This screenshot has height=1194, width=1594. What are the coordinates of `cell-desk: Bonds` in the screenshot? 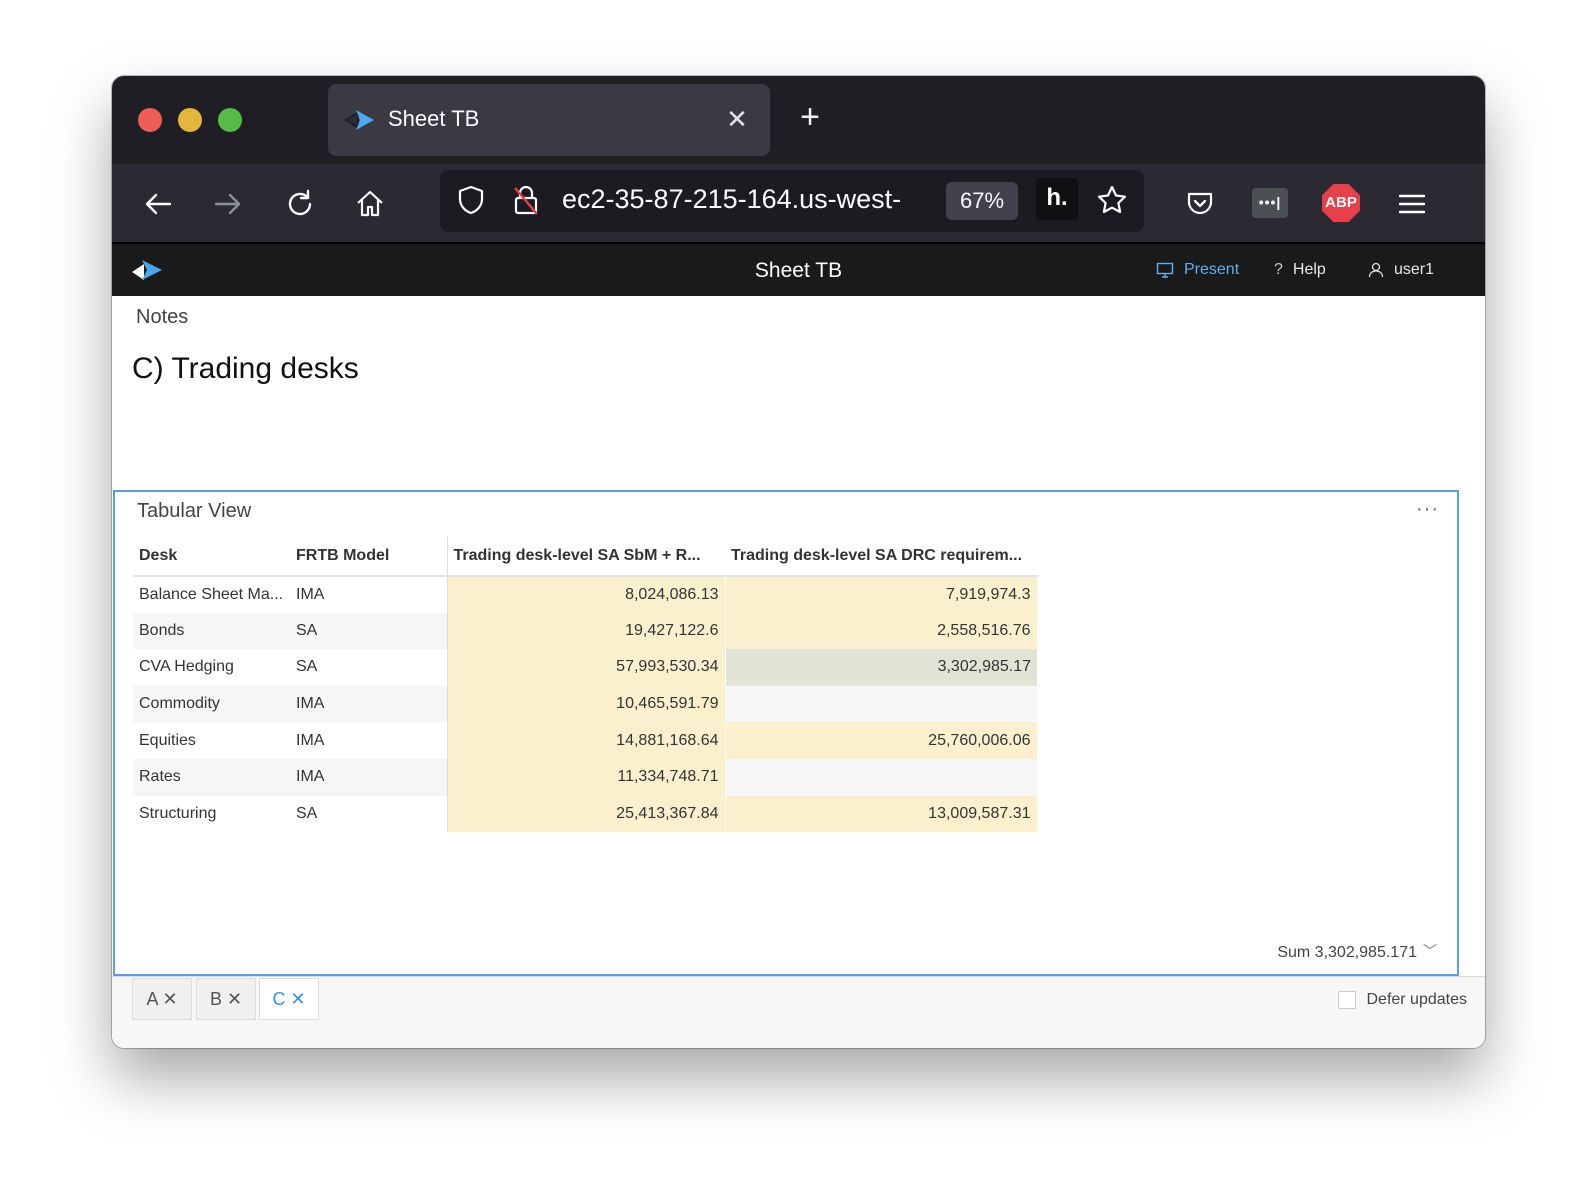 It's located at (211, 631).